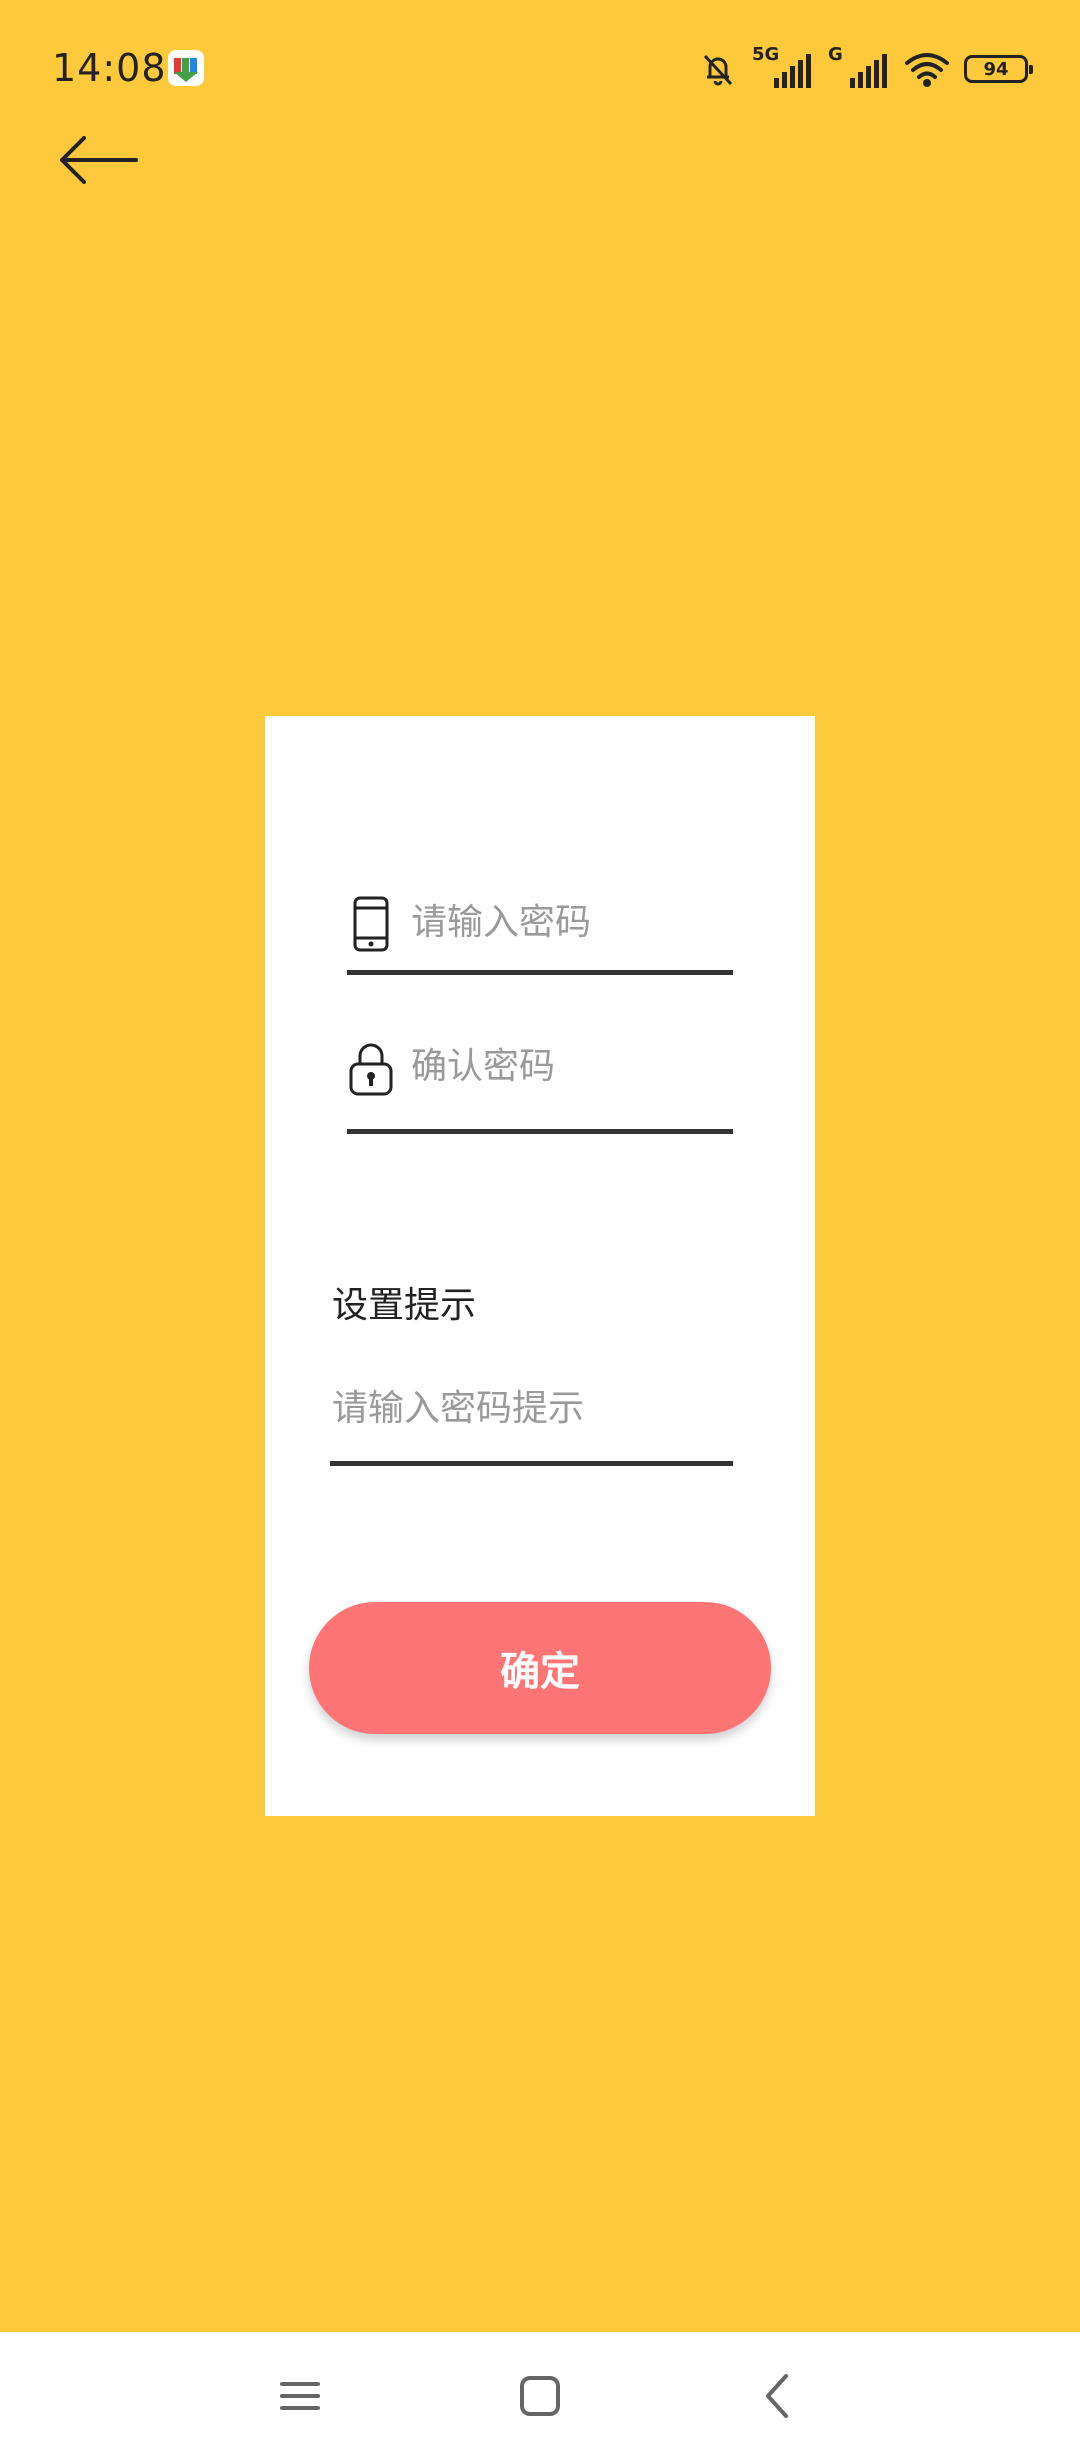 This screenshot has width=1080, height=2460. Describe the element at coordinates (540, 1131) in the screenshot. I see `confirm-password-underline` at that location.